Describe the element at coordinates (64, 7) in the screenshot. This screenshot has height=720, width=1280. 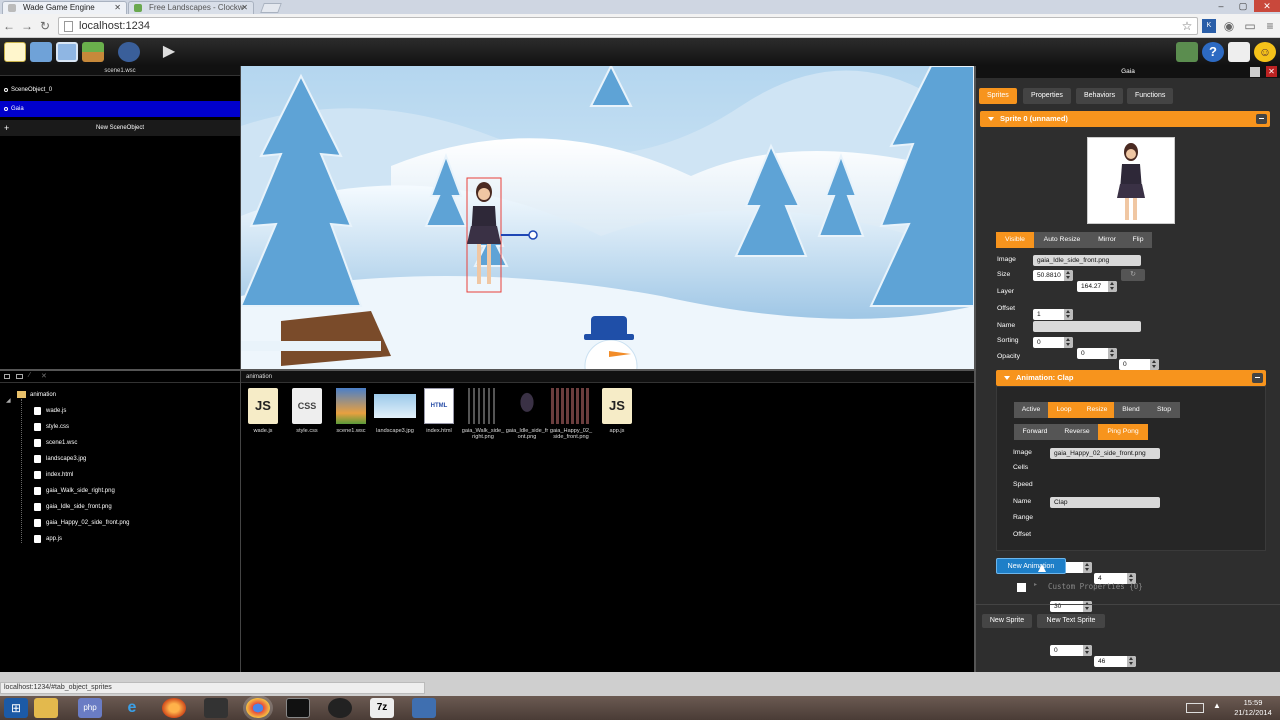
I see `browser-tab-active: Wade Game Engine ✕` at that location.